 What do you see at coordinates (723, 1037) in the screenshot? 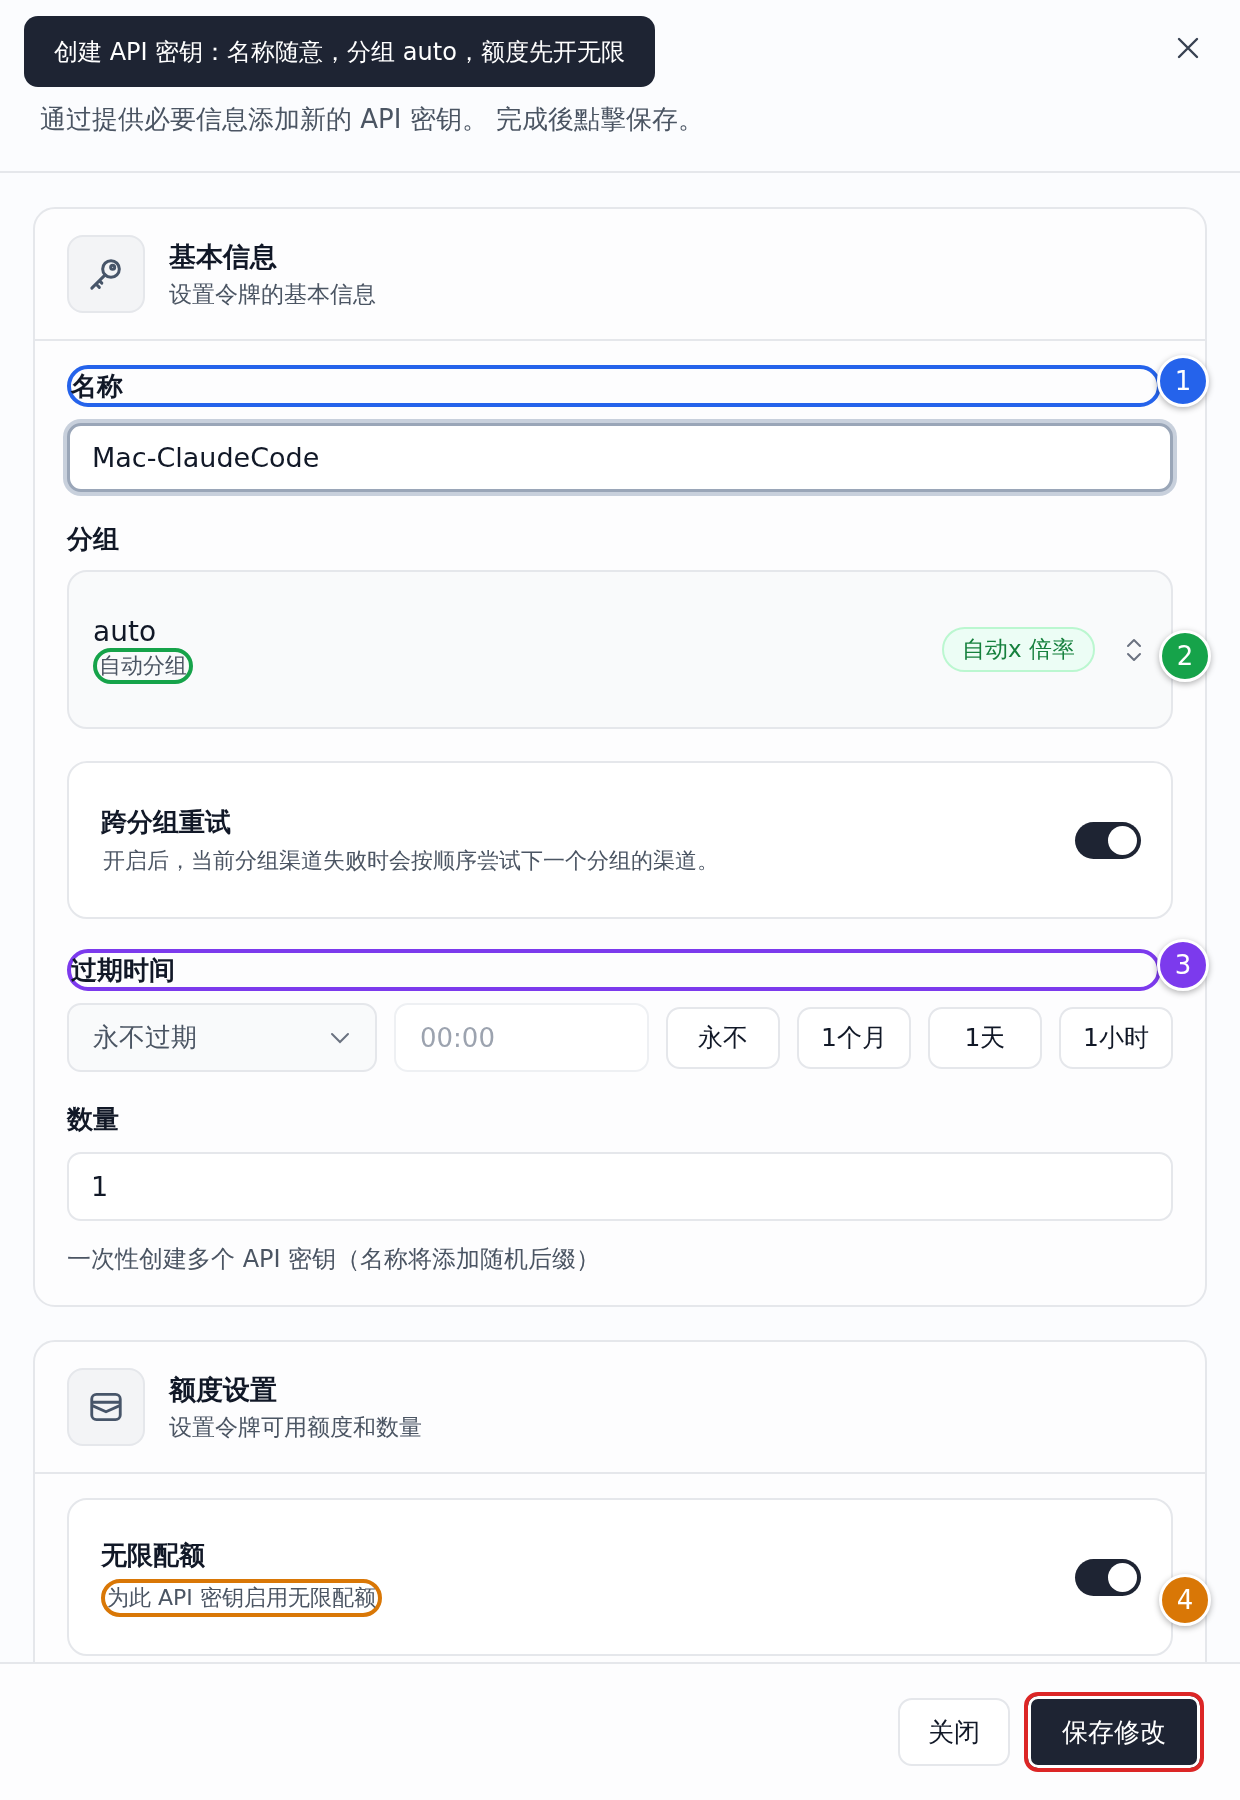
I see `expiry-preset-button: 永不` at bounding box center [723, 1037].